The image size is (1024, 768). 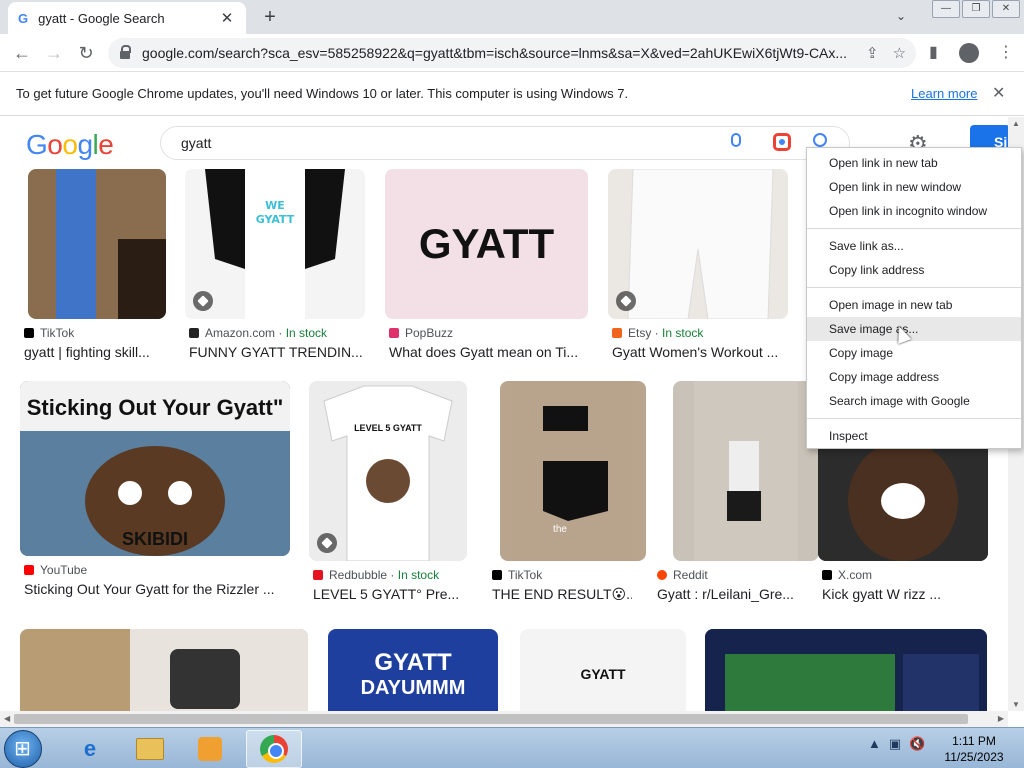 What do you see at coordinates (917, 744) in the screenshot?
I see `volume-muted-icon: 🔇` at bounding box center [917, 744].